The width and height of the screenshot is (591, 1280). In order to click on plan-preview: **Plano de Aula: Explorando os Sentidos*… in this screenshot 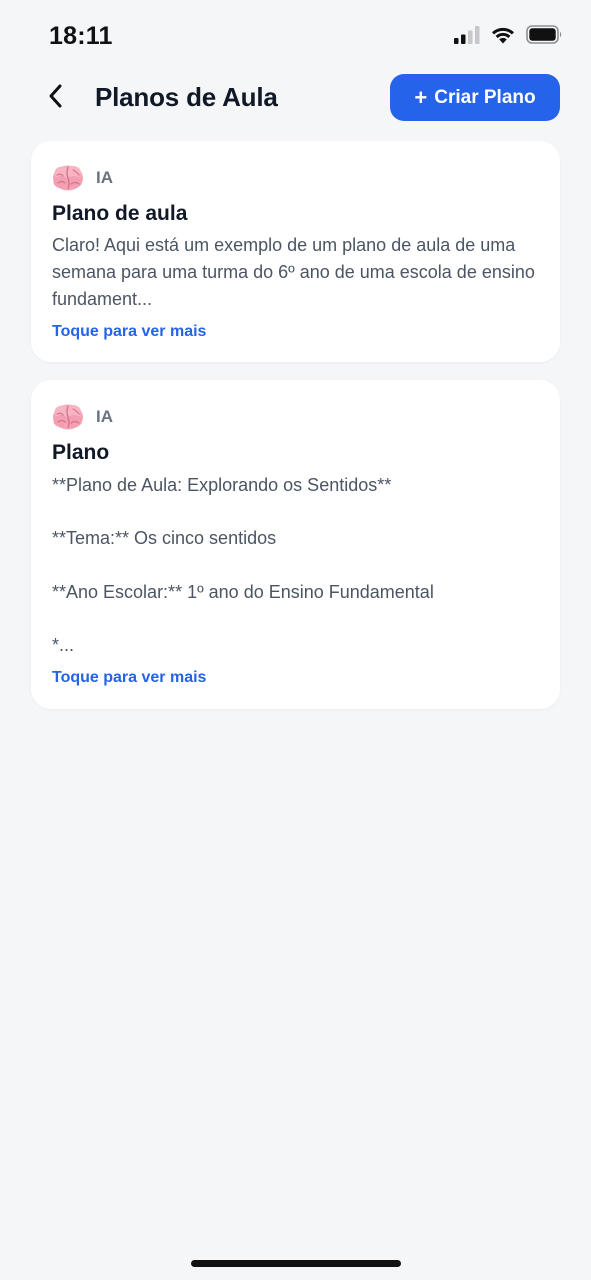, I will do `click(243, 565)`.